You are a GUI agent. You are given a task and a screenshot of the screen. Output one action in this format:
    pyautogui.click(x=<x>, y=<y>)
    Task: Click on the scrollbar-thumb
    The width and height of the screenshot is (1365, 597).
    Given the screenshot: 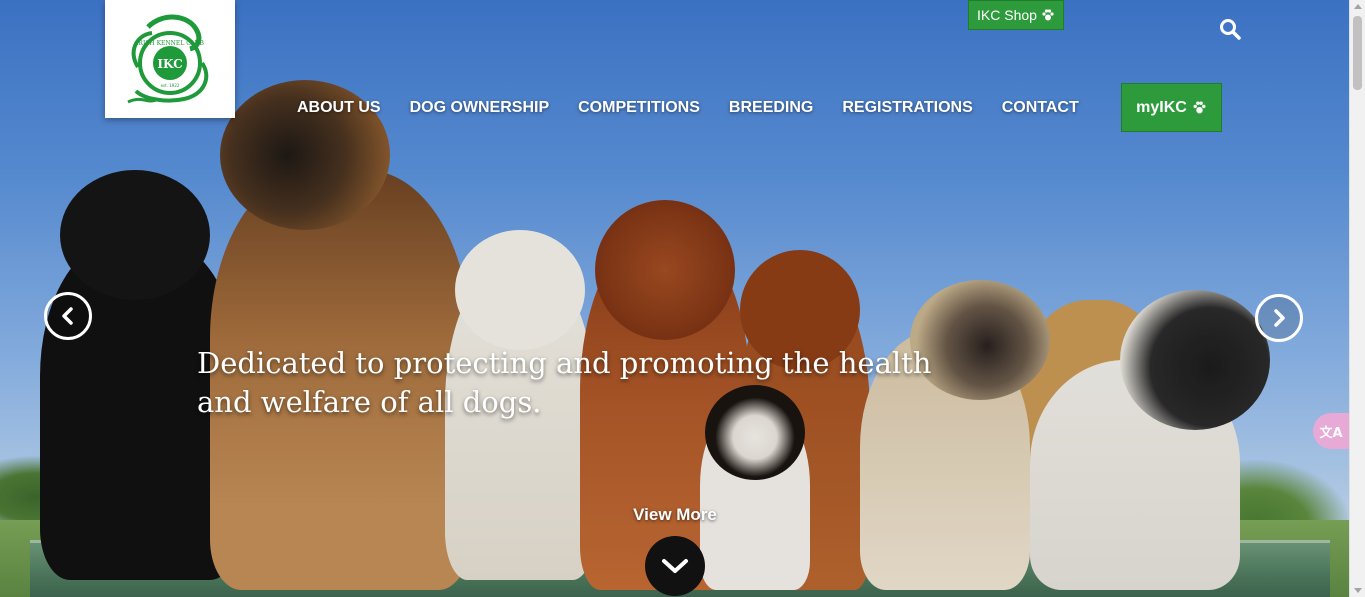 What is the action you would take?
    pyautogui.click(x=1357, y=53)
    